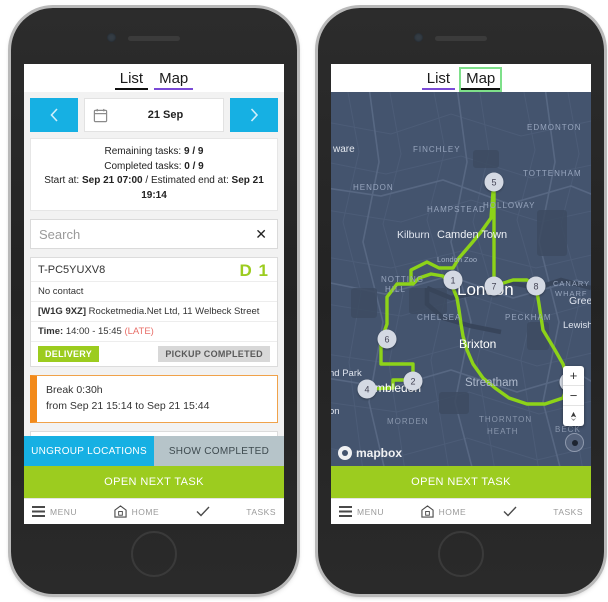  I want to click on svg-text: Lewish, so click(577, 325).